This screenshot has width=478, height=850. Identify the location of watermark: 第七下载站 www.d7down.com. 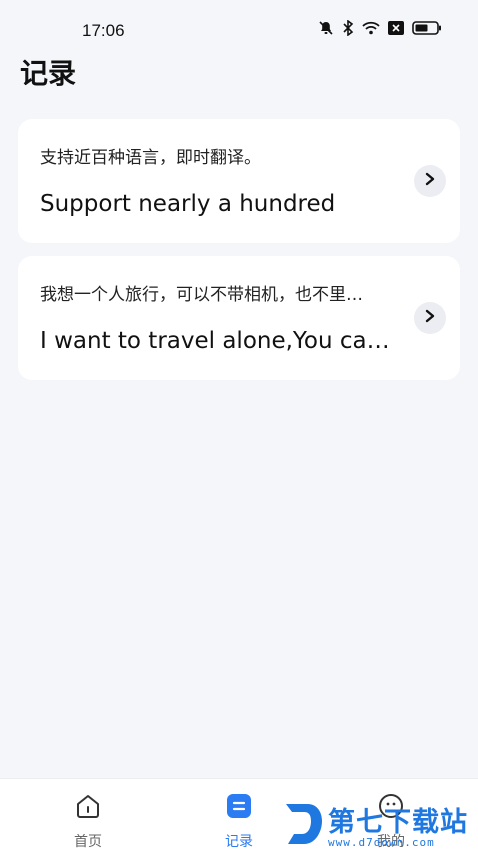
(378, 824).